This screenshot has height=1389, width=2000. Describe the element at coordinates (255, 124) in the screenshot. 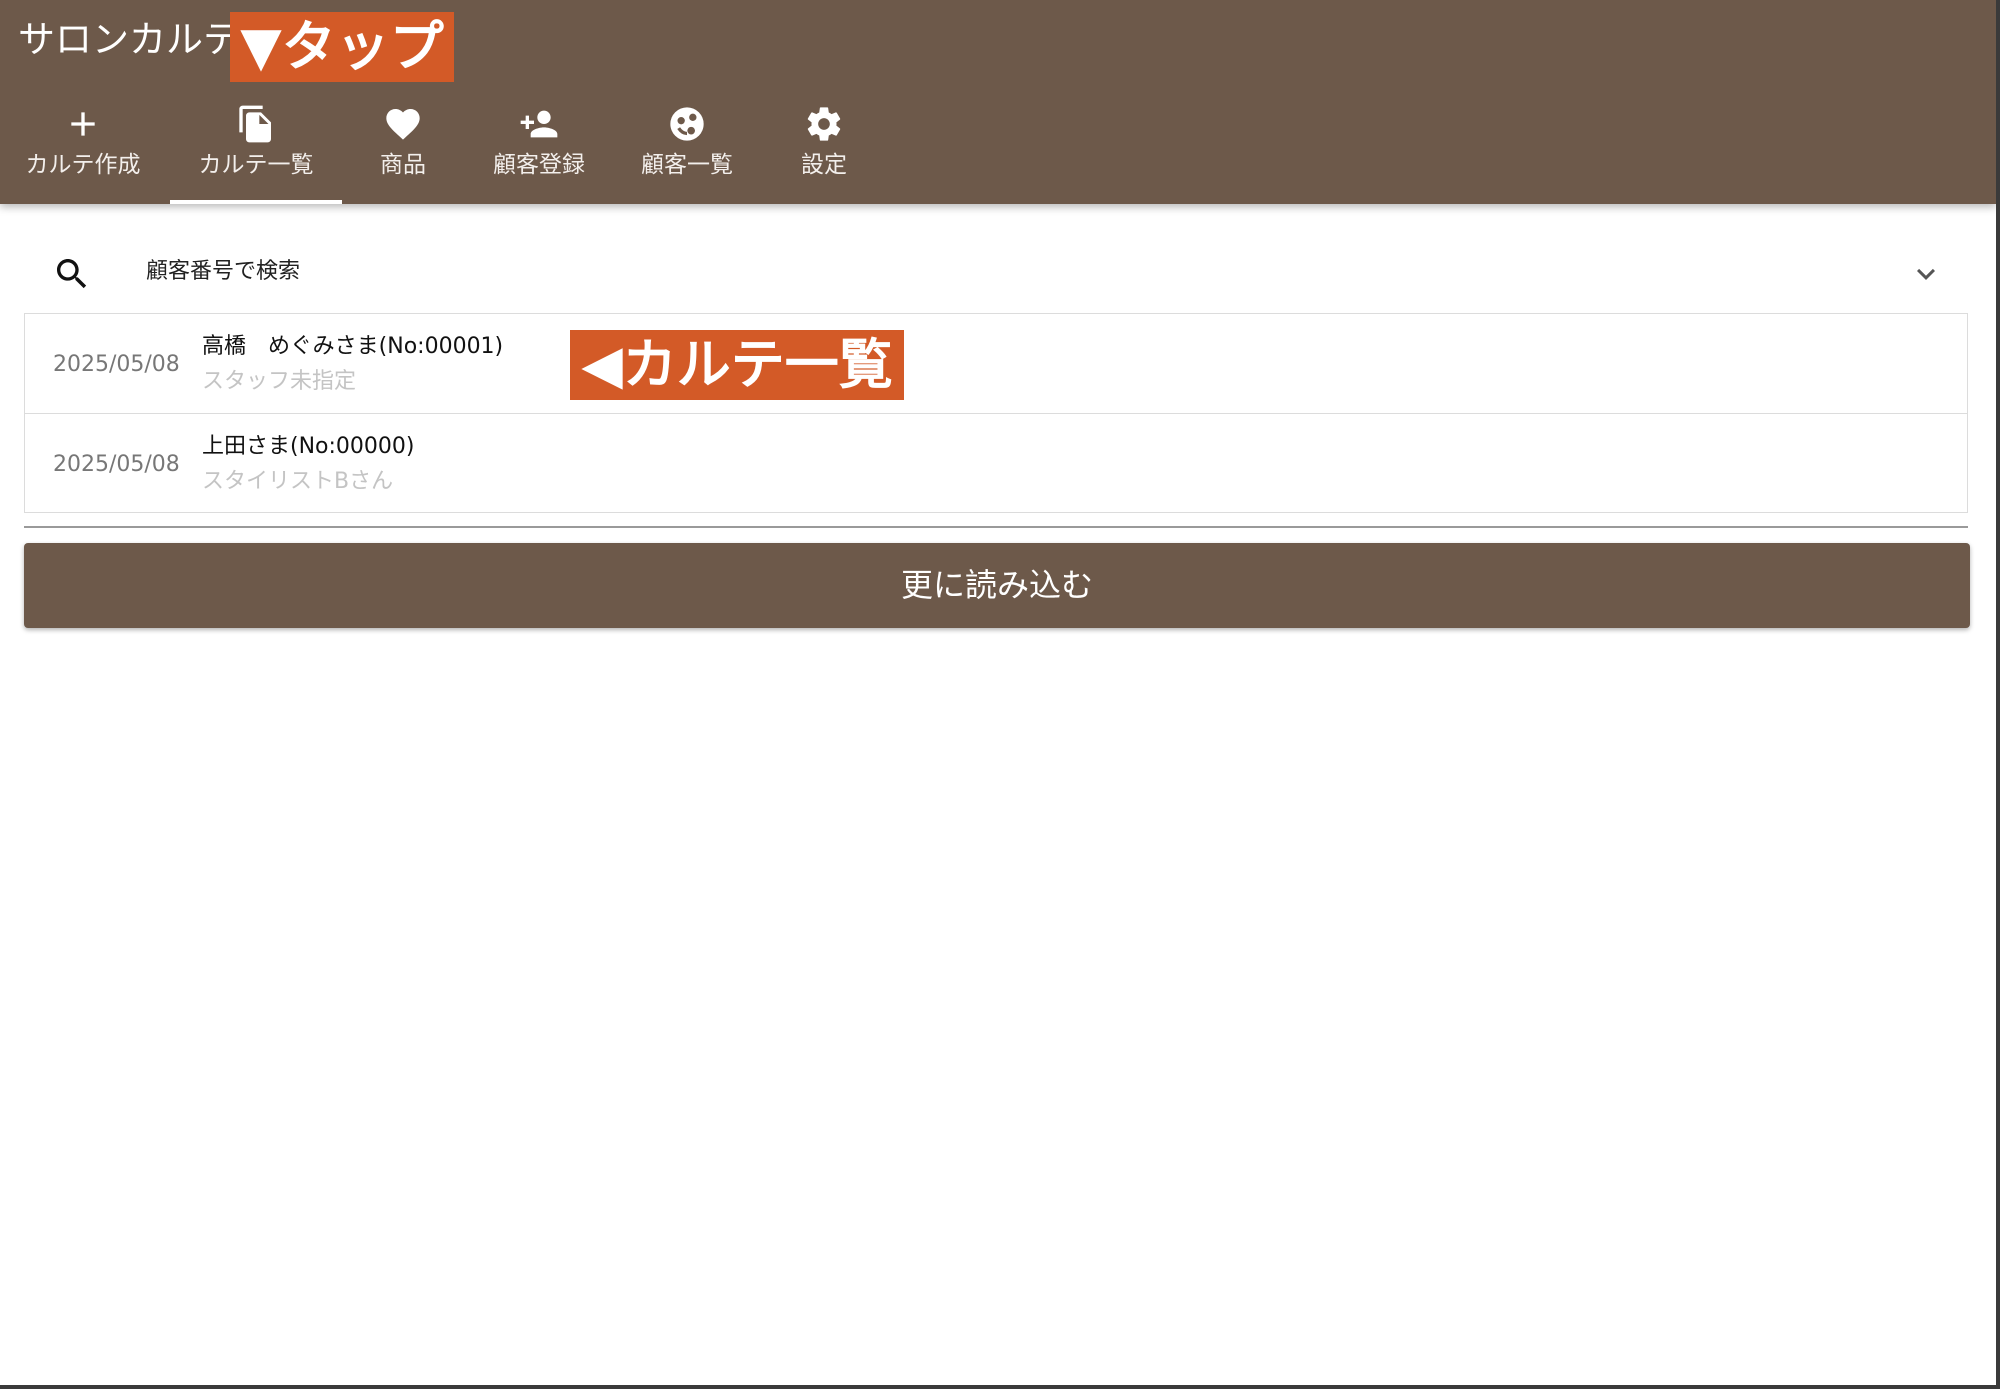

I see `copy-icon` at that location.